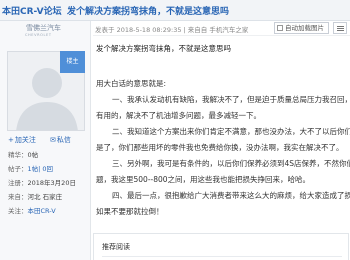 The width and height of the screenshot is (350, 260). I want to click on info-follows: 关注：本田CR-V, so click(32, 211).